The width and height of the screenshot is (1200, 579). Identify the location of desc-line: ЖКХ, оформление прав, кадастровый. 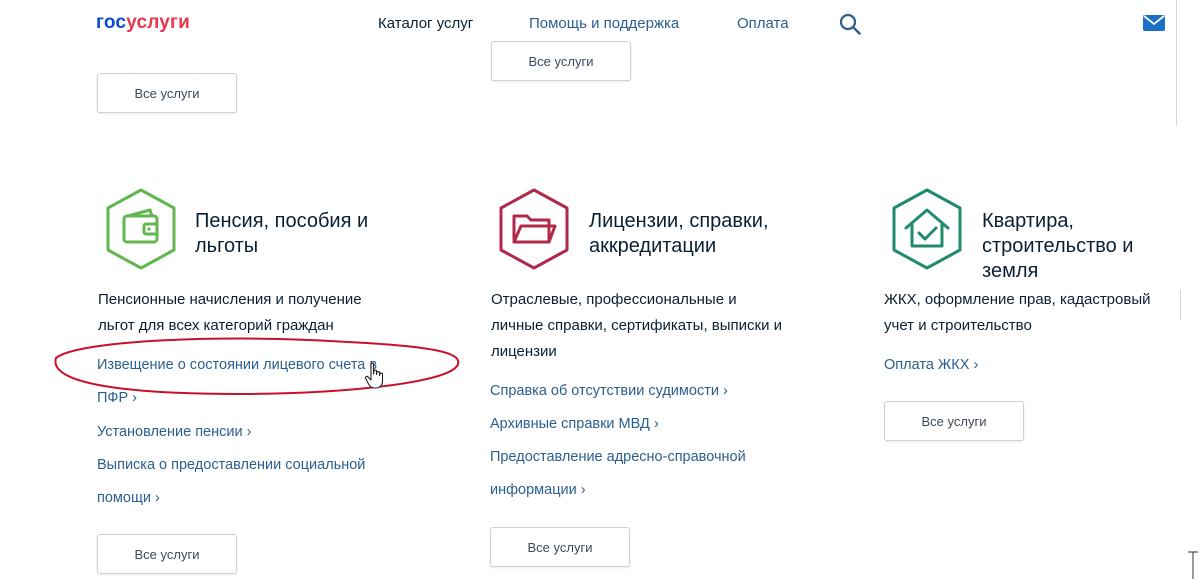
(1017, 299).